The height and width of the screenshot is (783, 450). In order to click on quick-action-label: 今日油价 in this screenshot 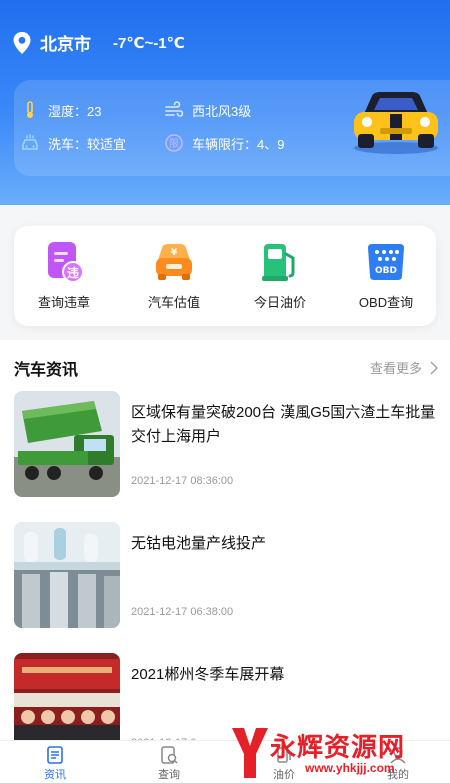, I will do `click(279, 302)`.